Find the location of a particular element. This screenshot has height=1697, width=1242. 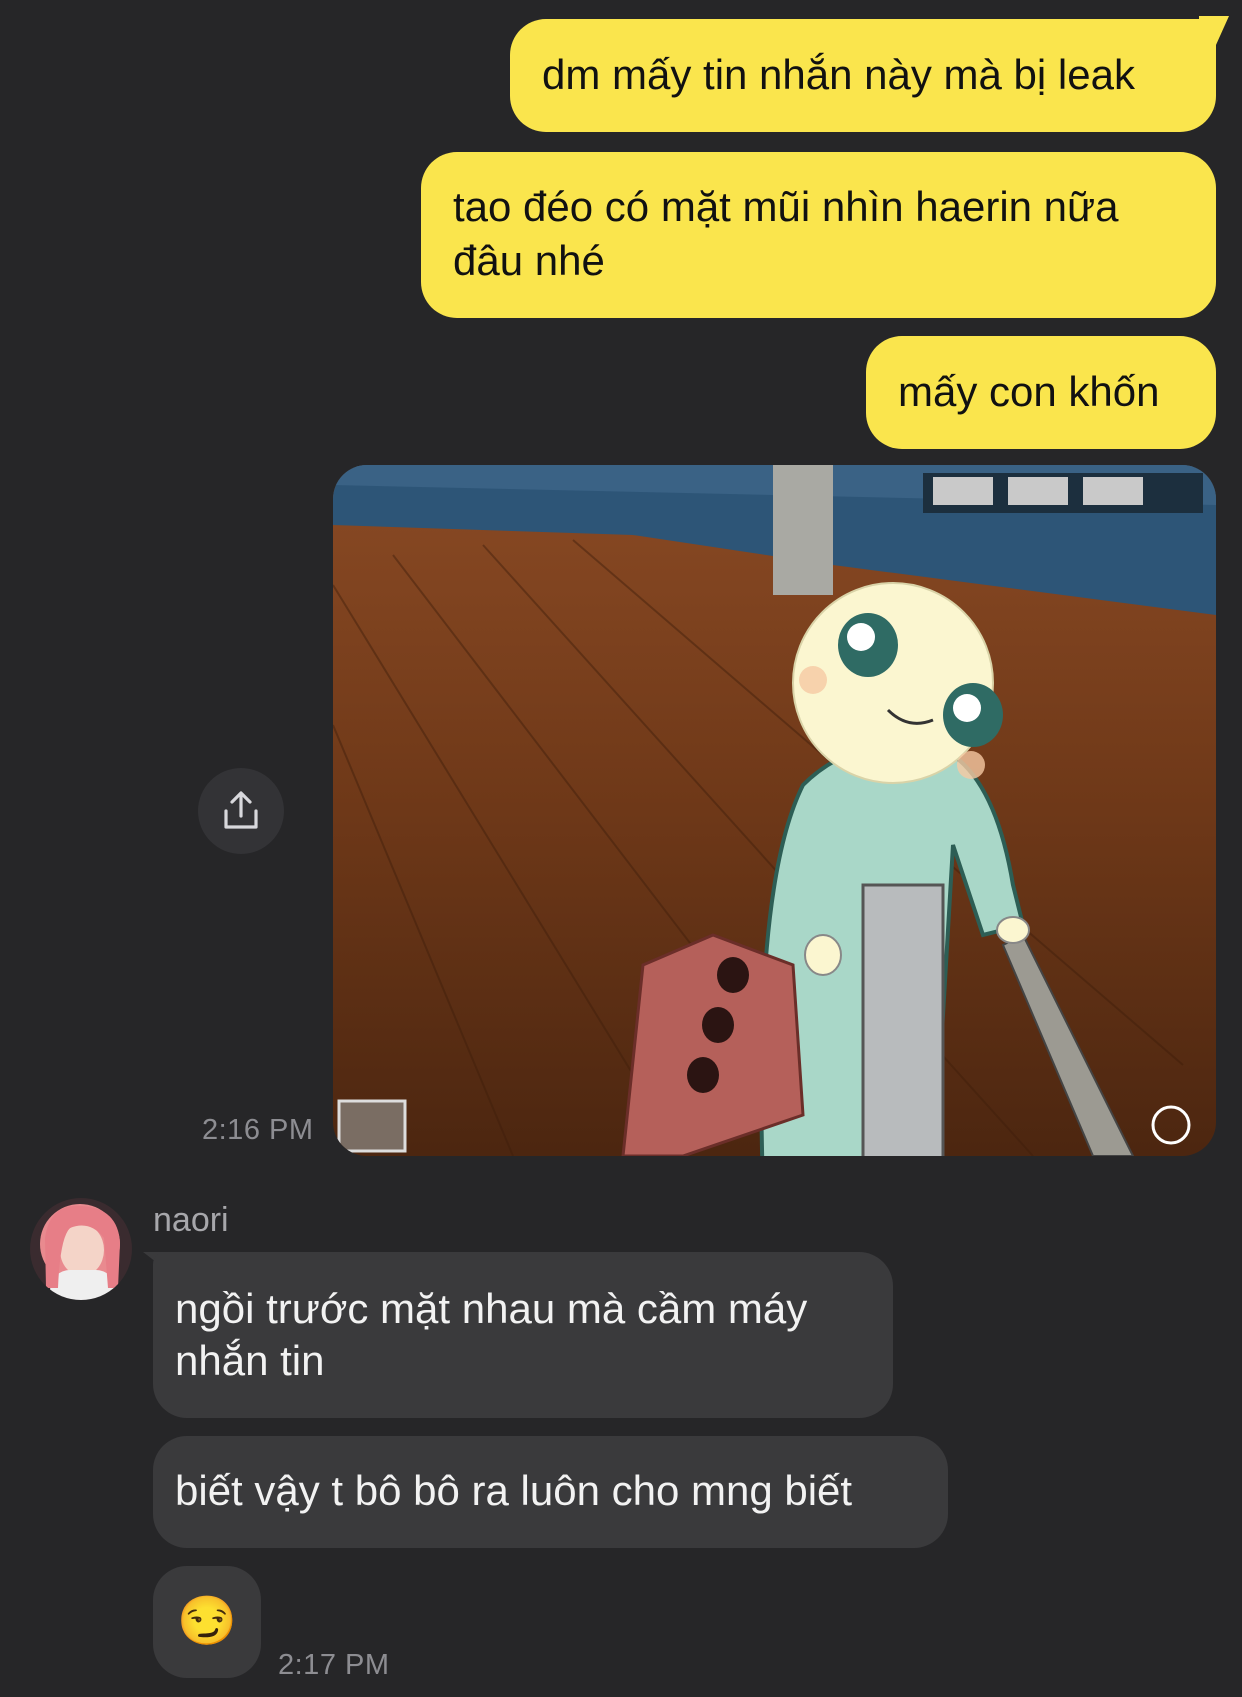

message-text: ngồi trước mặt nhau mà cầm máy nhắn tin is located at coordinates (491, 1334).